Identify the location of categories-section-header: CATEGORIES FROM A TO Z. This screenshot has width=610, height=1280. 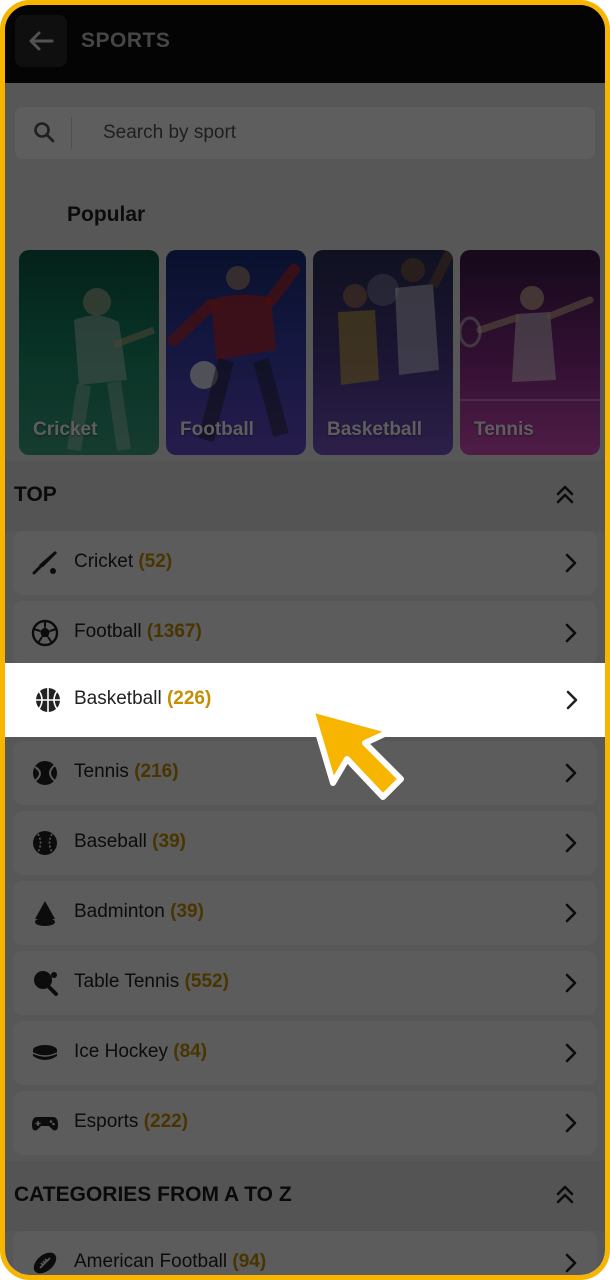
(305, 1196).